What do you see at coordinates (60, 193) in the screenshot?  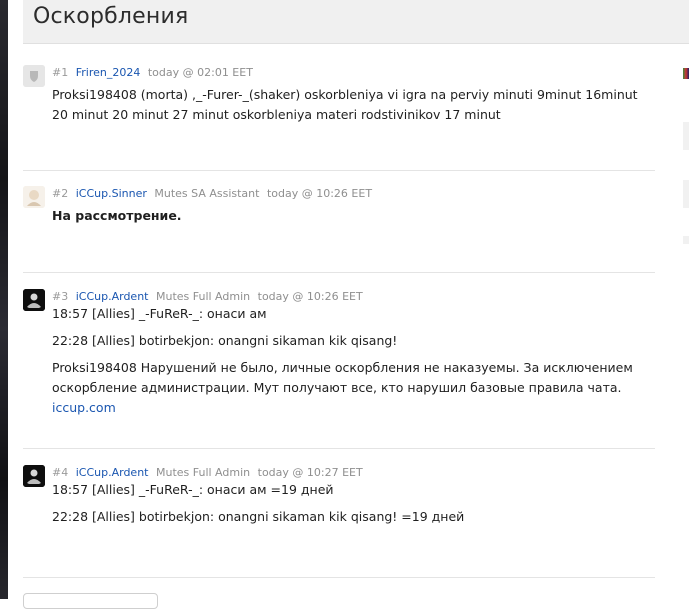 I see `post-number: #2` at bounding box center [60, 193].